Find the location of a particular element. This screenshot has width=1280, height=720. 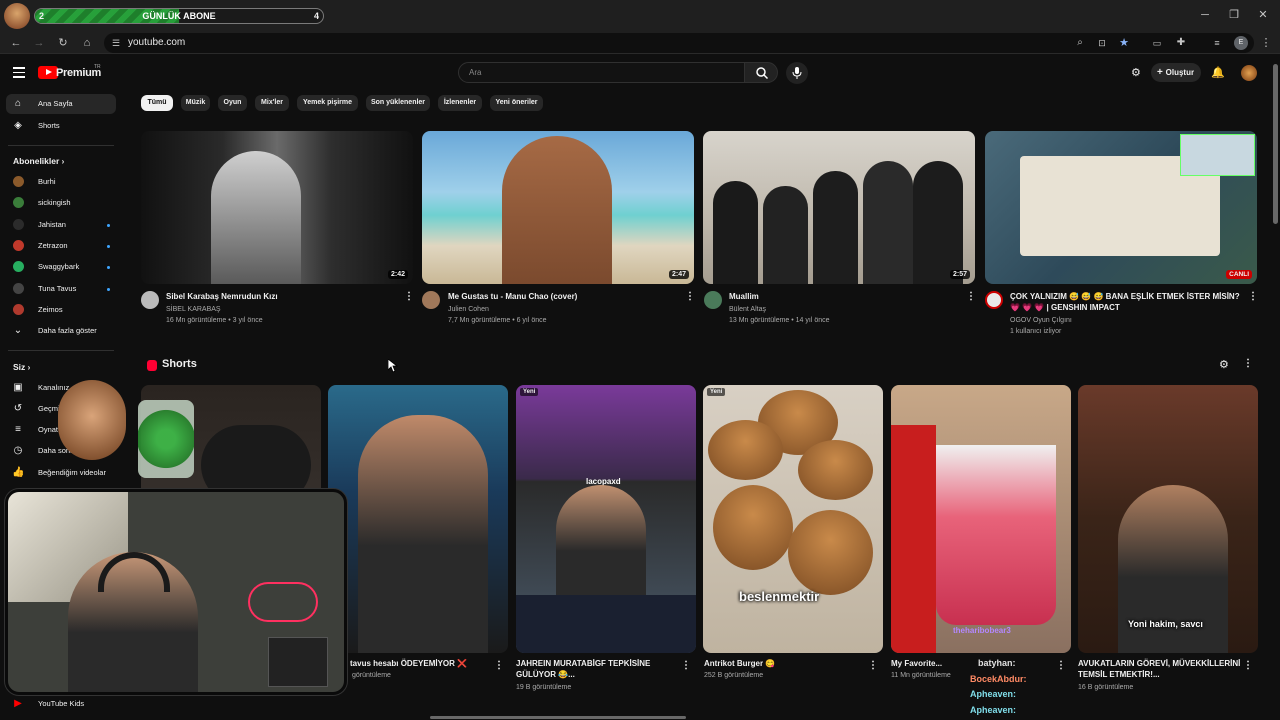

sidebar-subscription: Jahistan is located at coordinates (61, 225).